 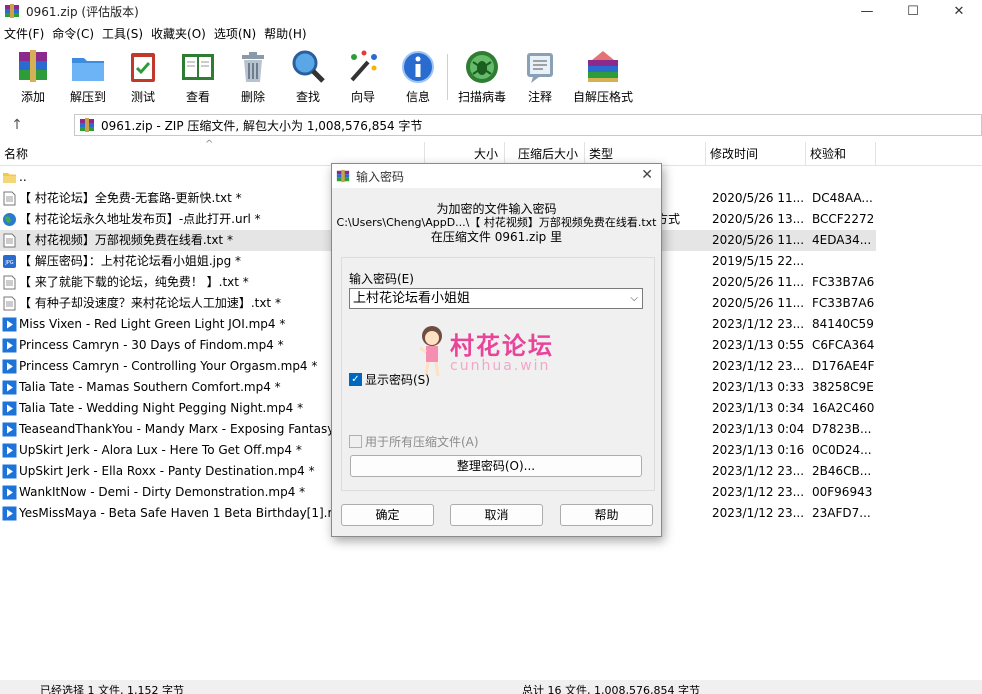 What do you see at coordinates (418, 67) in the screenshot?
I see `info-icon` at bounding box center [418, 67].